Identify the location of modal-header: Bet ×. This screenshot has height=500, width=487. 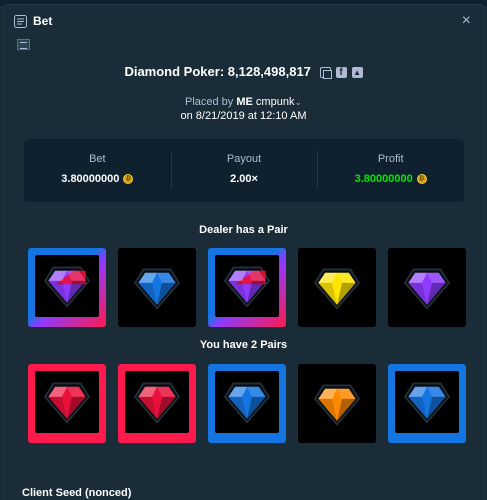
(243, 20).